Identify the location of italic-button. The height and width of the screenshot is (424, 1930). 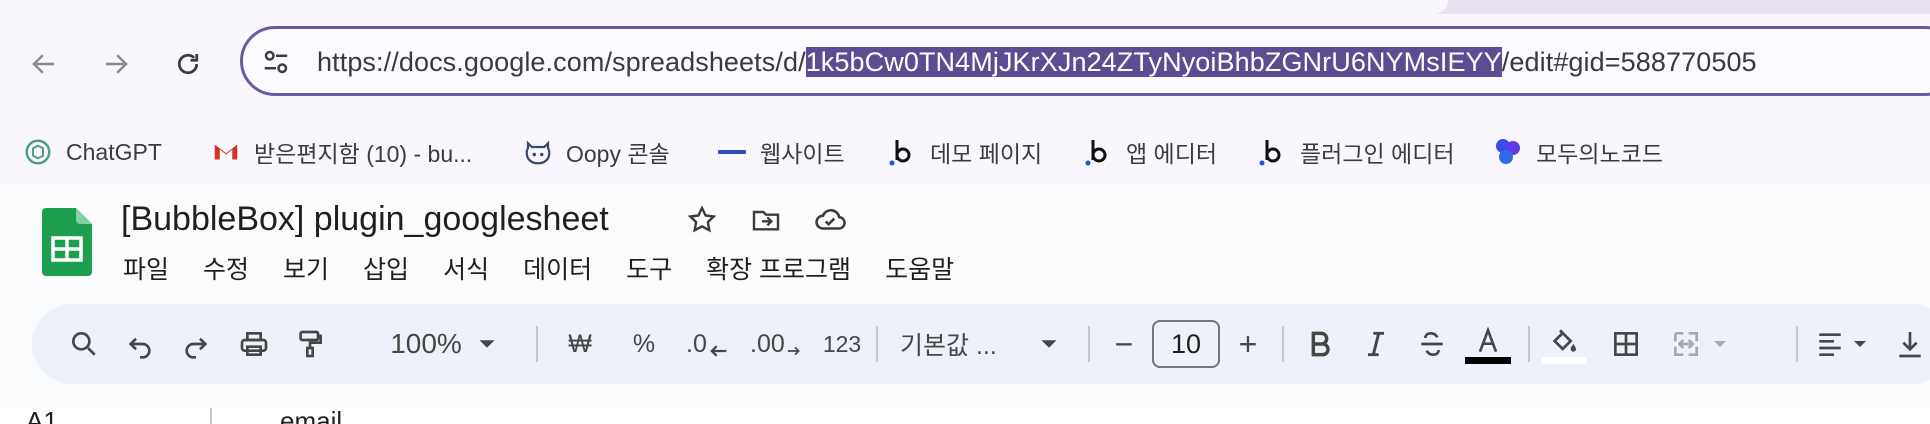
(1376, 344).